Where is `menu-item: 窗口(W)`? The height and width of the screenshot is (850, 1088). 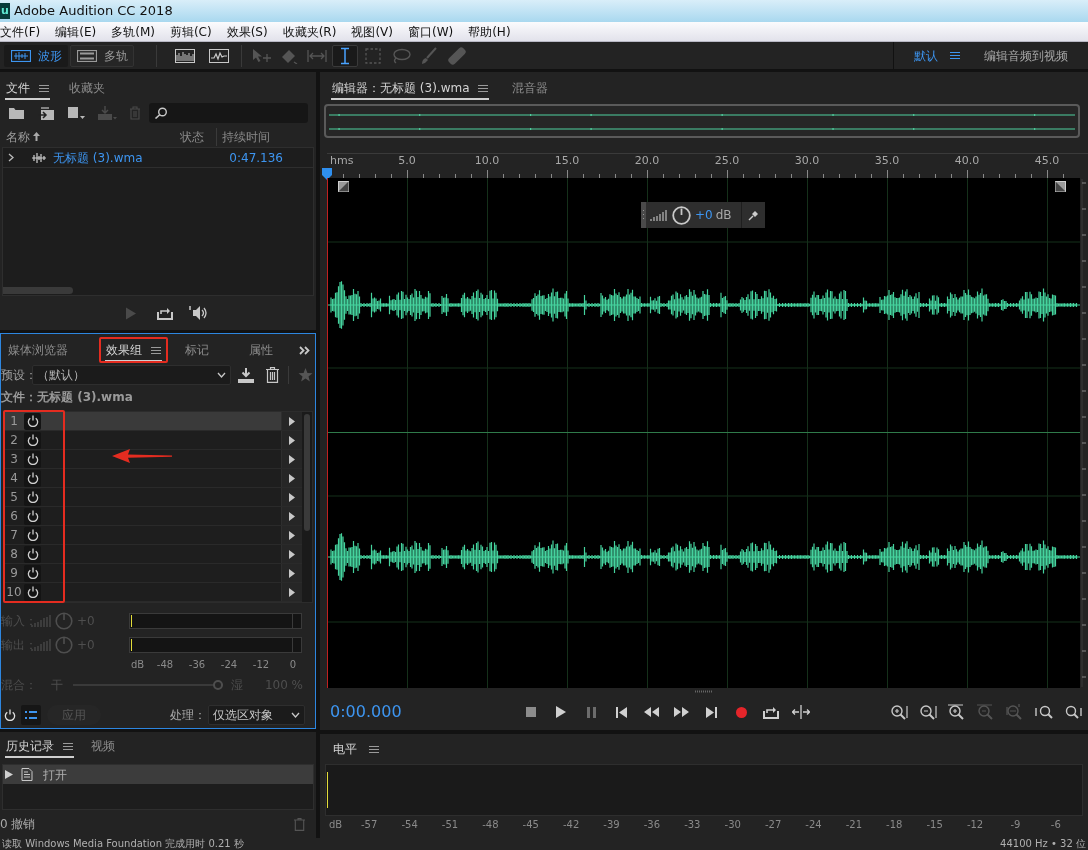
menu-item: 窗口(W) is located at coordinates (430, 31).